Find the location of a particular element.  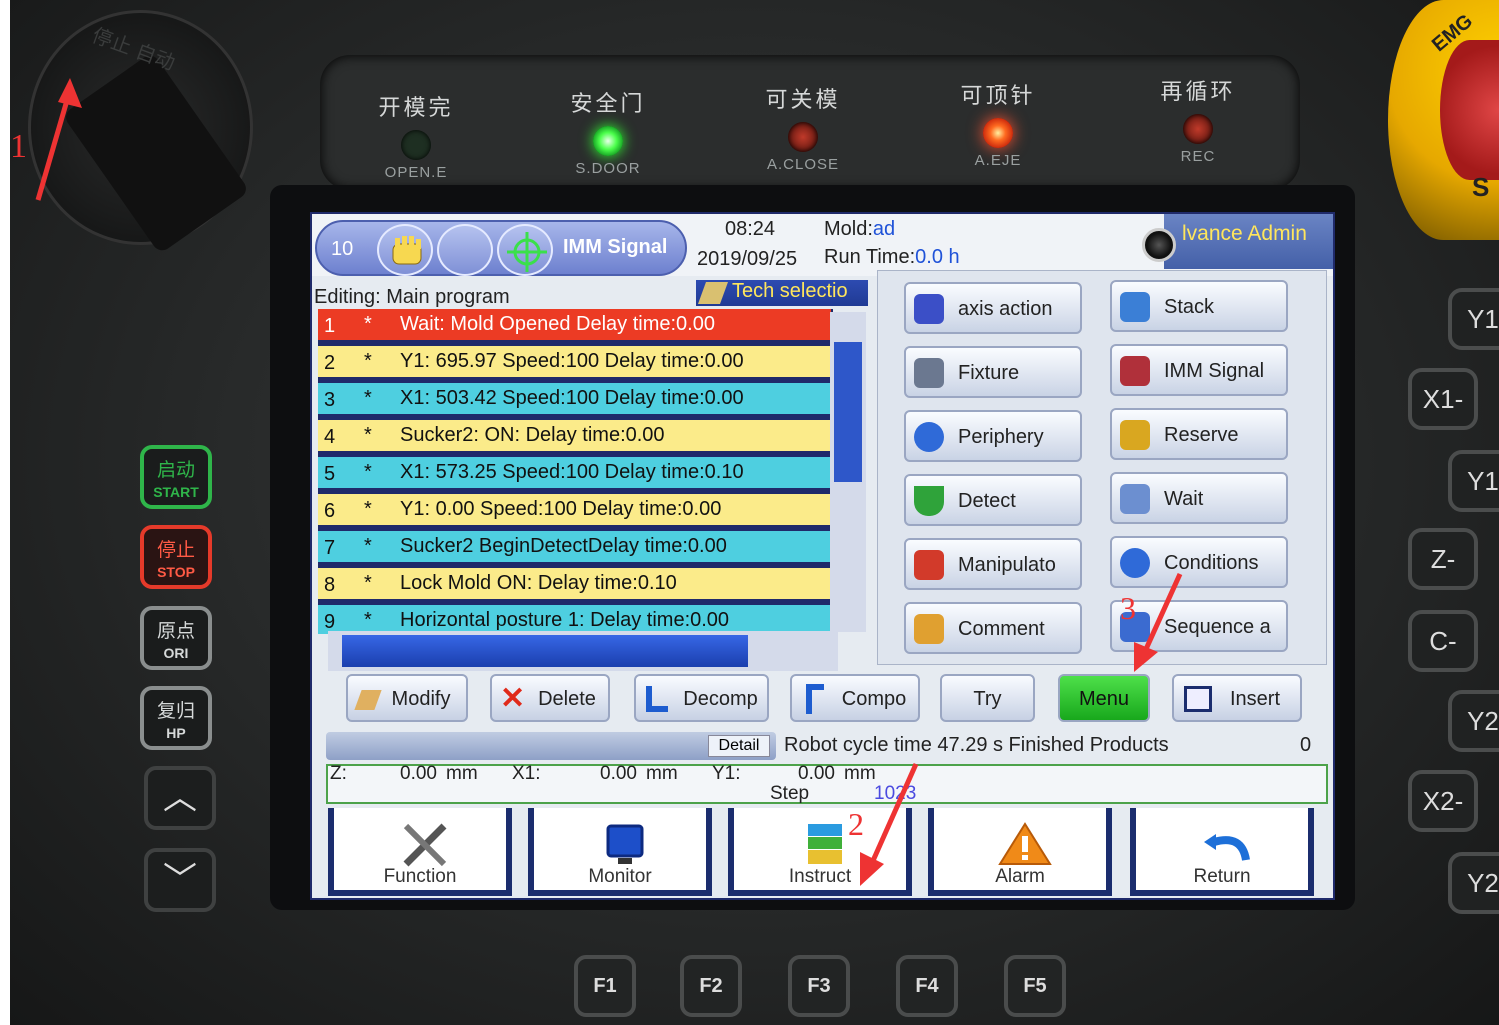

button-label: Fixture is located at coordinates (989, 373).